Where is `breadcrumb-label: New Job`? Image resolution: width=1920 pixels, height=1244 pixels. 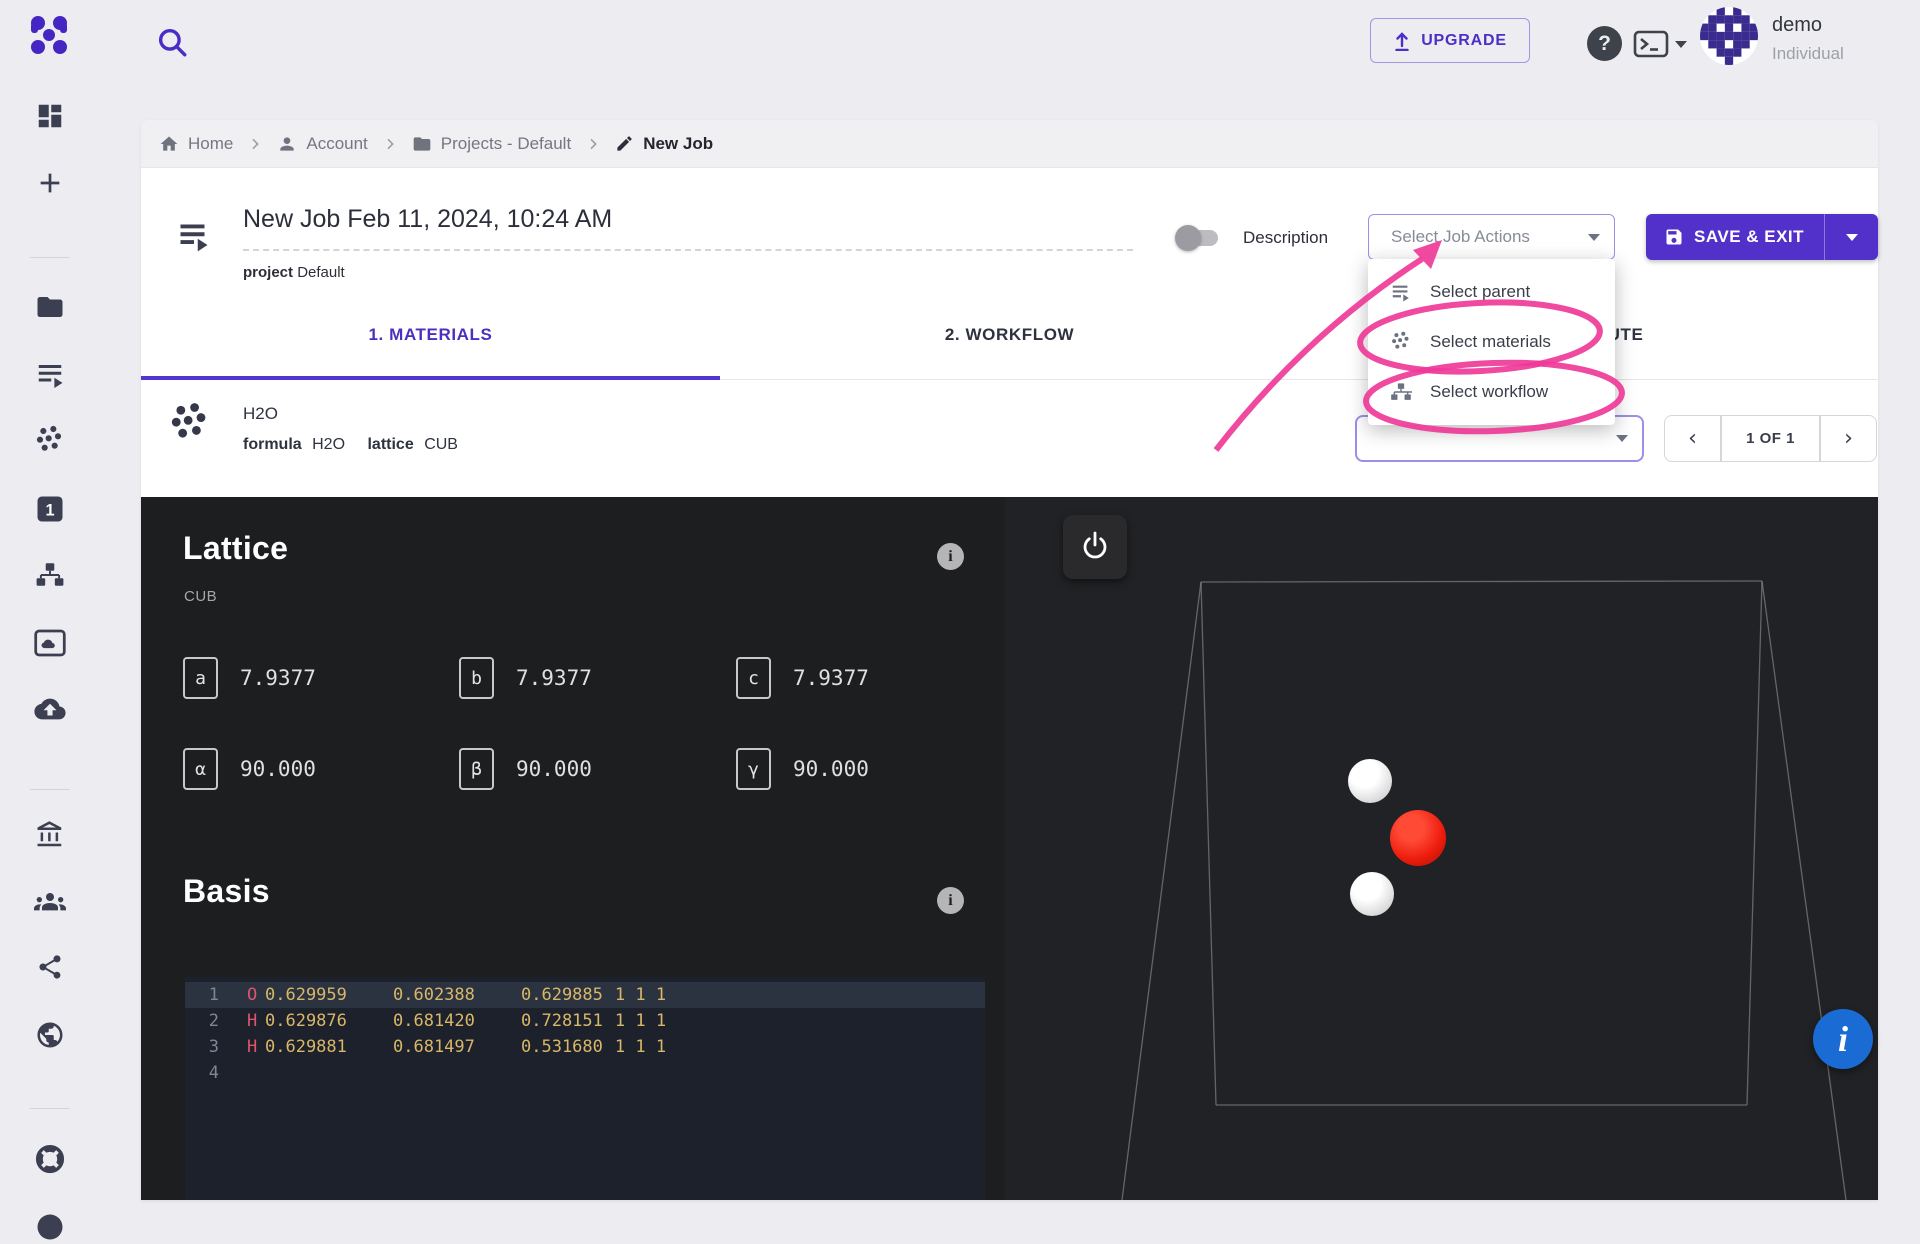 breadcrumb-label: New Job is located at coordinates (678, 143).